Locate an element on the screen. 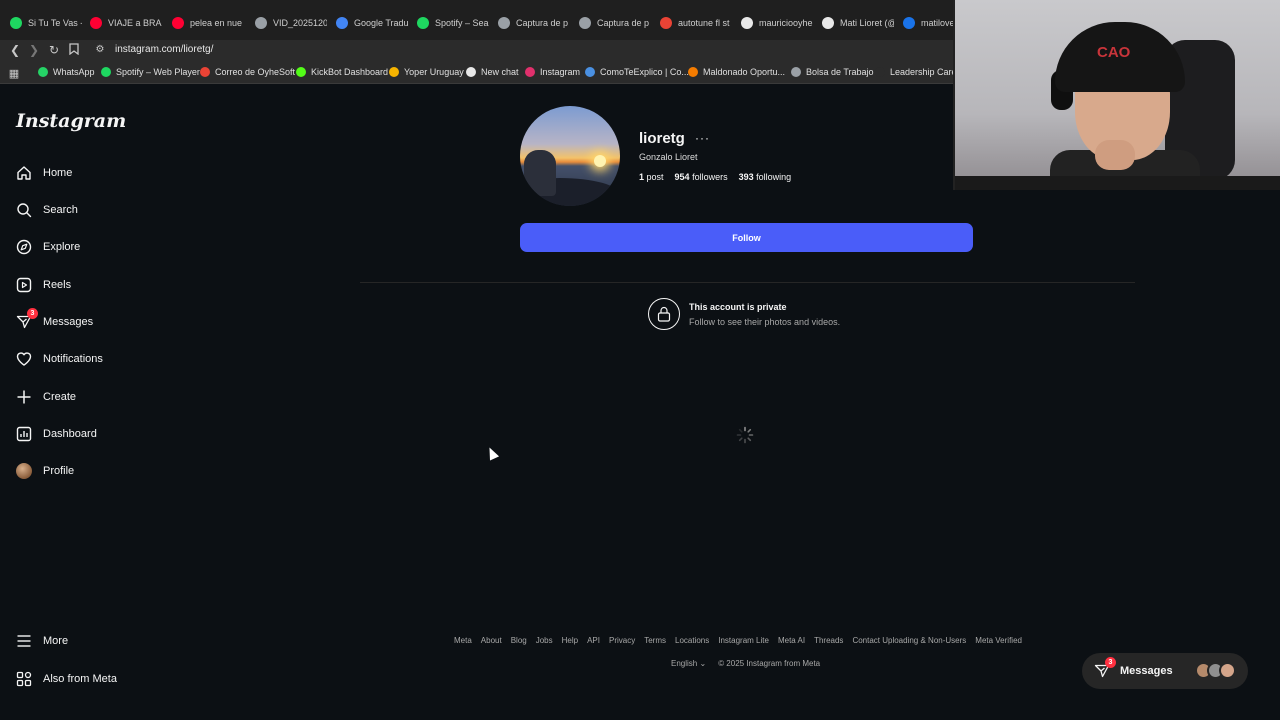 The image size is (1280, 720). site-info-icon: ⚙ is located at coordinates (100, 50).